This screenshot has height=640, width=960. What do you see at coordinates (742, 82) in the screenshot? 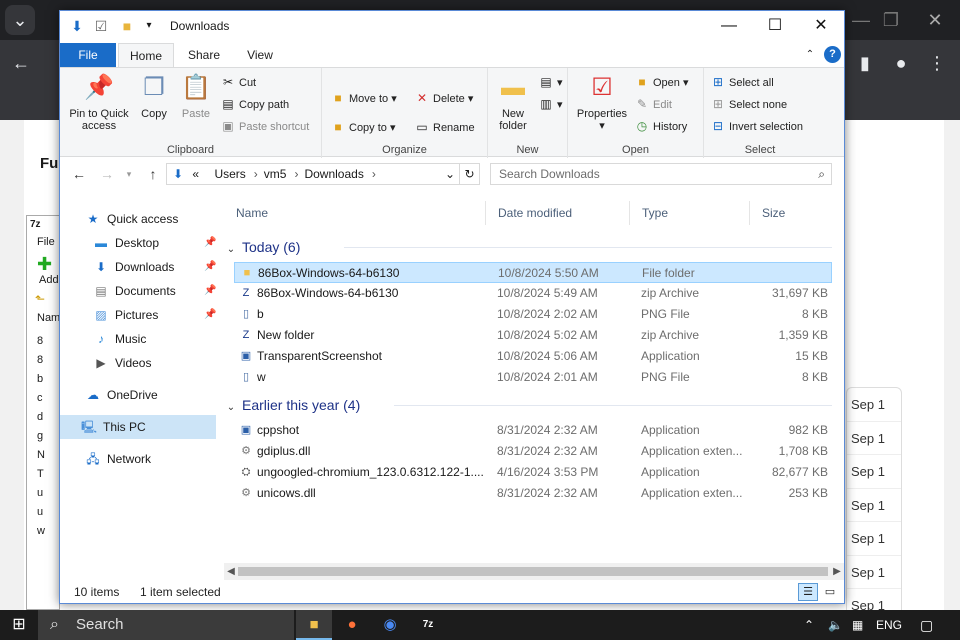
I see `select-all-button: ⊞ Select all` at bounding box center [742, 82].